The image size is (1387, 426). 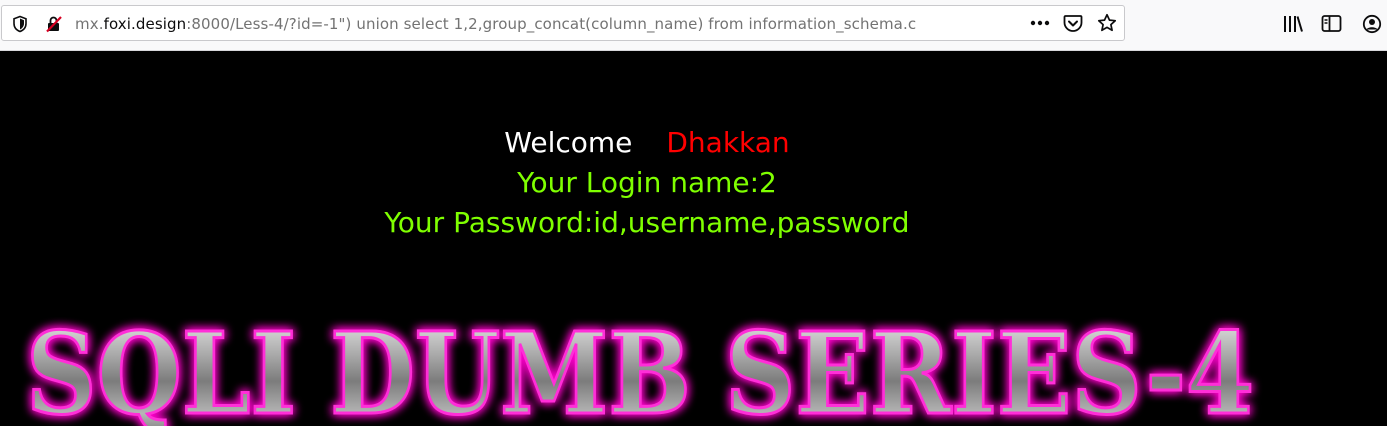 I want to click on url-prefix: mx., so click(x=89, y=24).